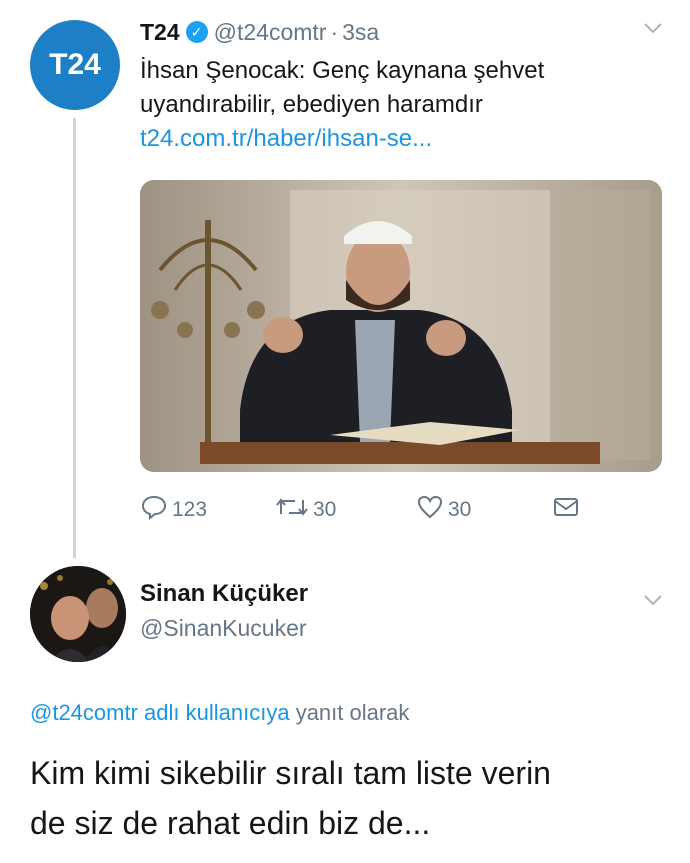 This screenshot has height=863, width=690. I want to click on tweet-time: 3sa, so click(360, 32).